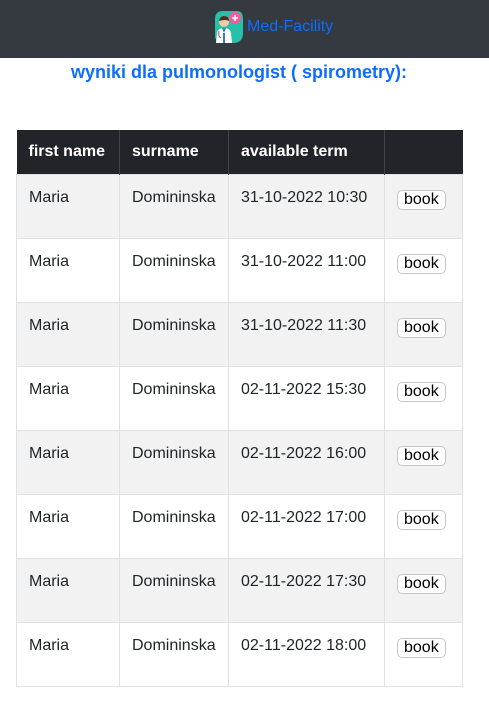 This screenshot has height=707, width=489. I want to click on cell-term: 02-11-2022 18:00, so click(306, 654).